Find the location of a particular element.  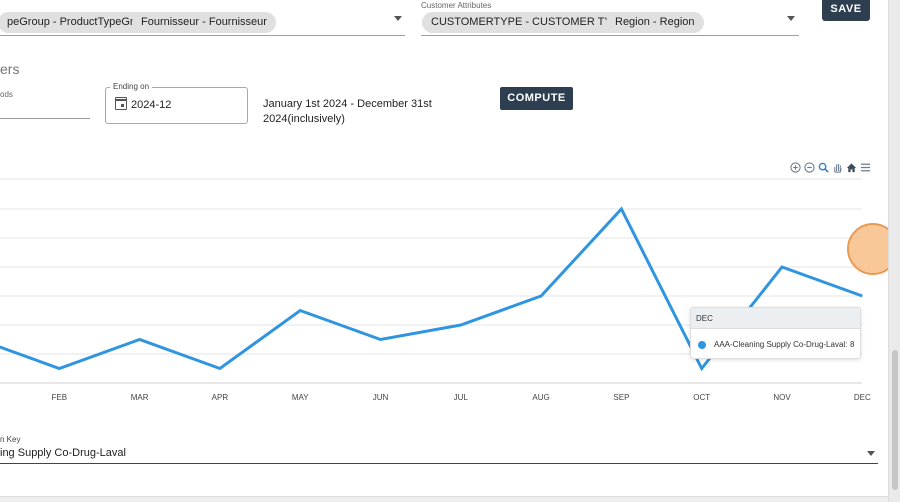

tooltip-header: DEC is located at coordinates (775, 318).